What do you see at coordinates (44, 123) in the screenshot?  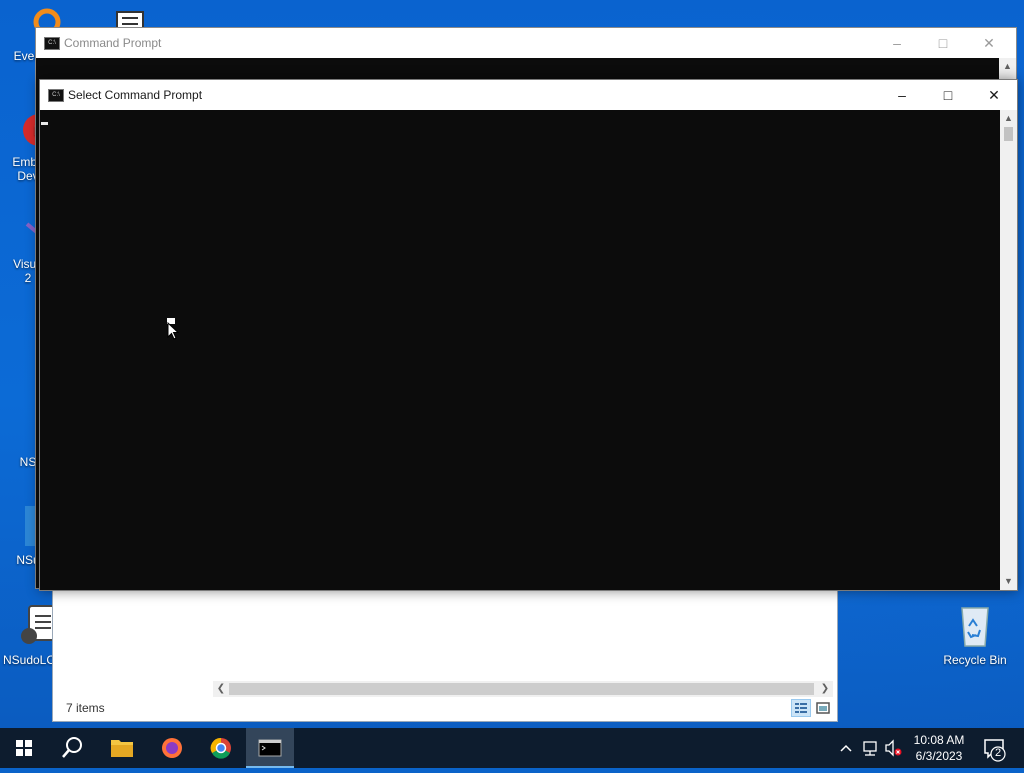 I see `text-cursor` at bounding box center [44, 123].